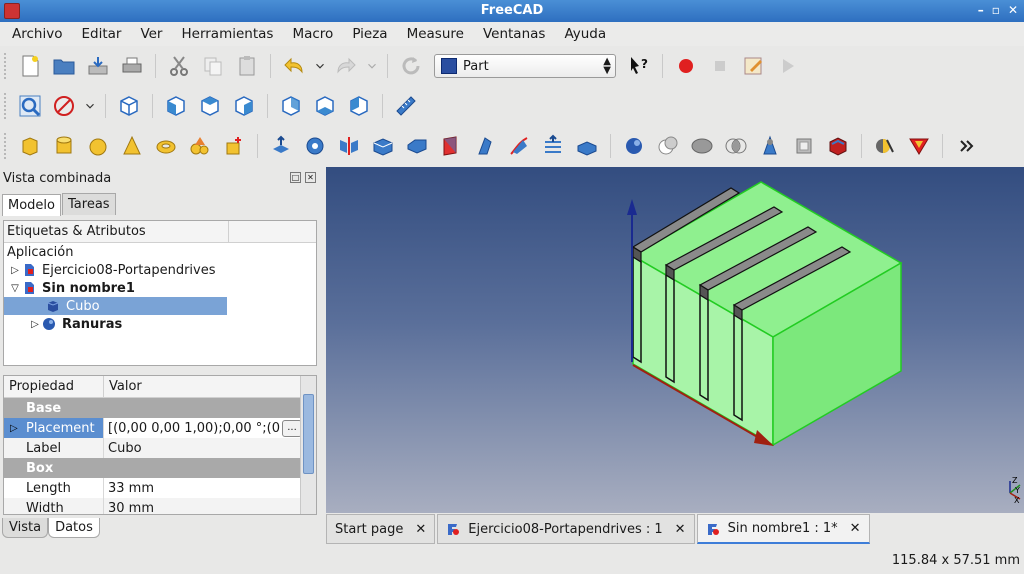  What do you see at coordinates (179, 66) in the screenshot?
I see `cut-icon` at bounding box center [179, 66].